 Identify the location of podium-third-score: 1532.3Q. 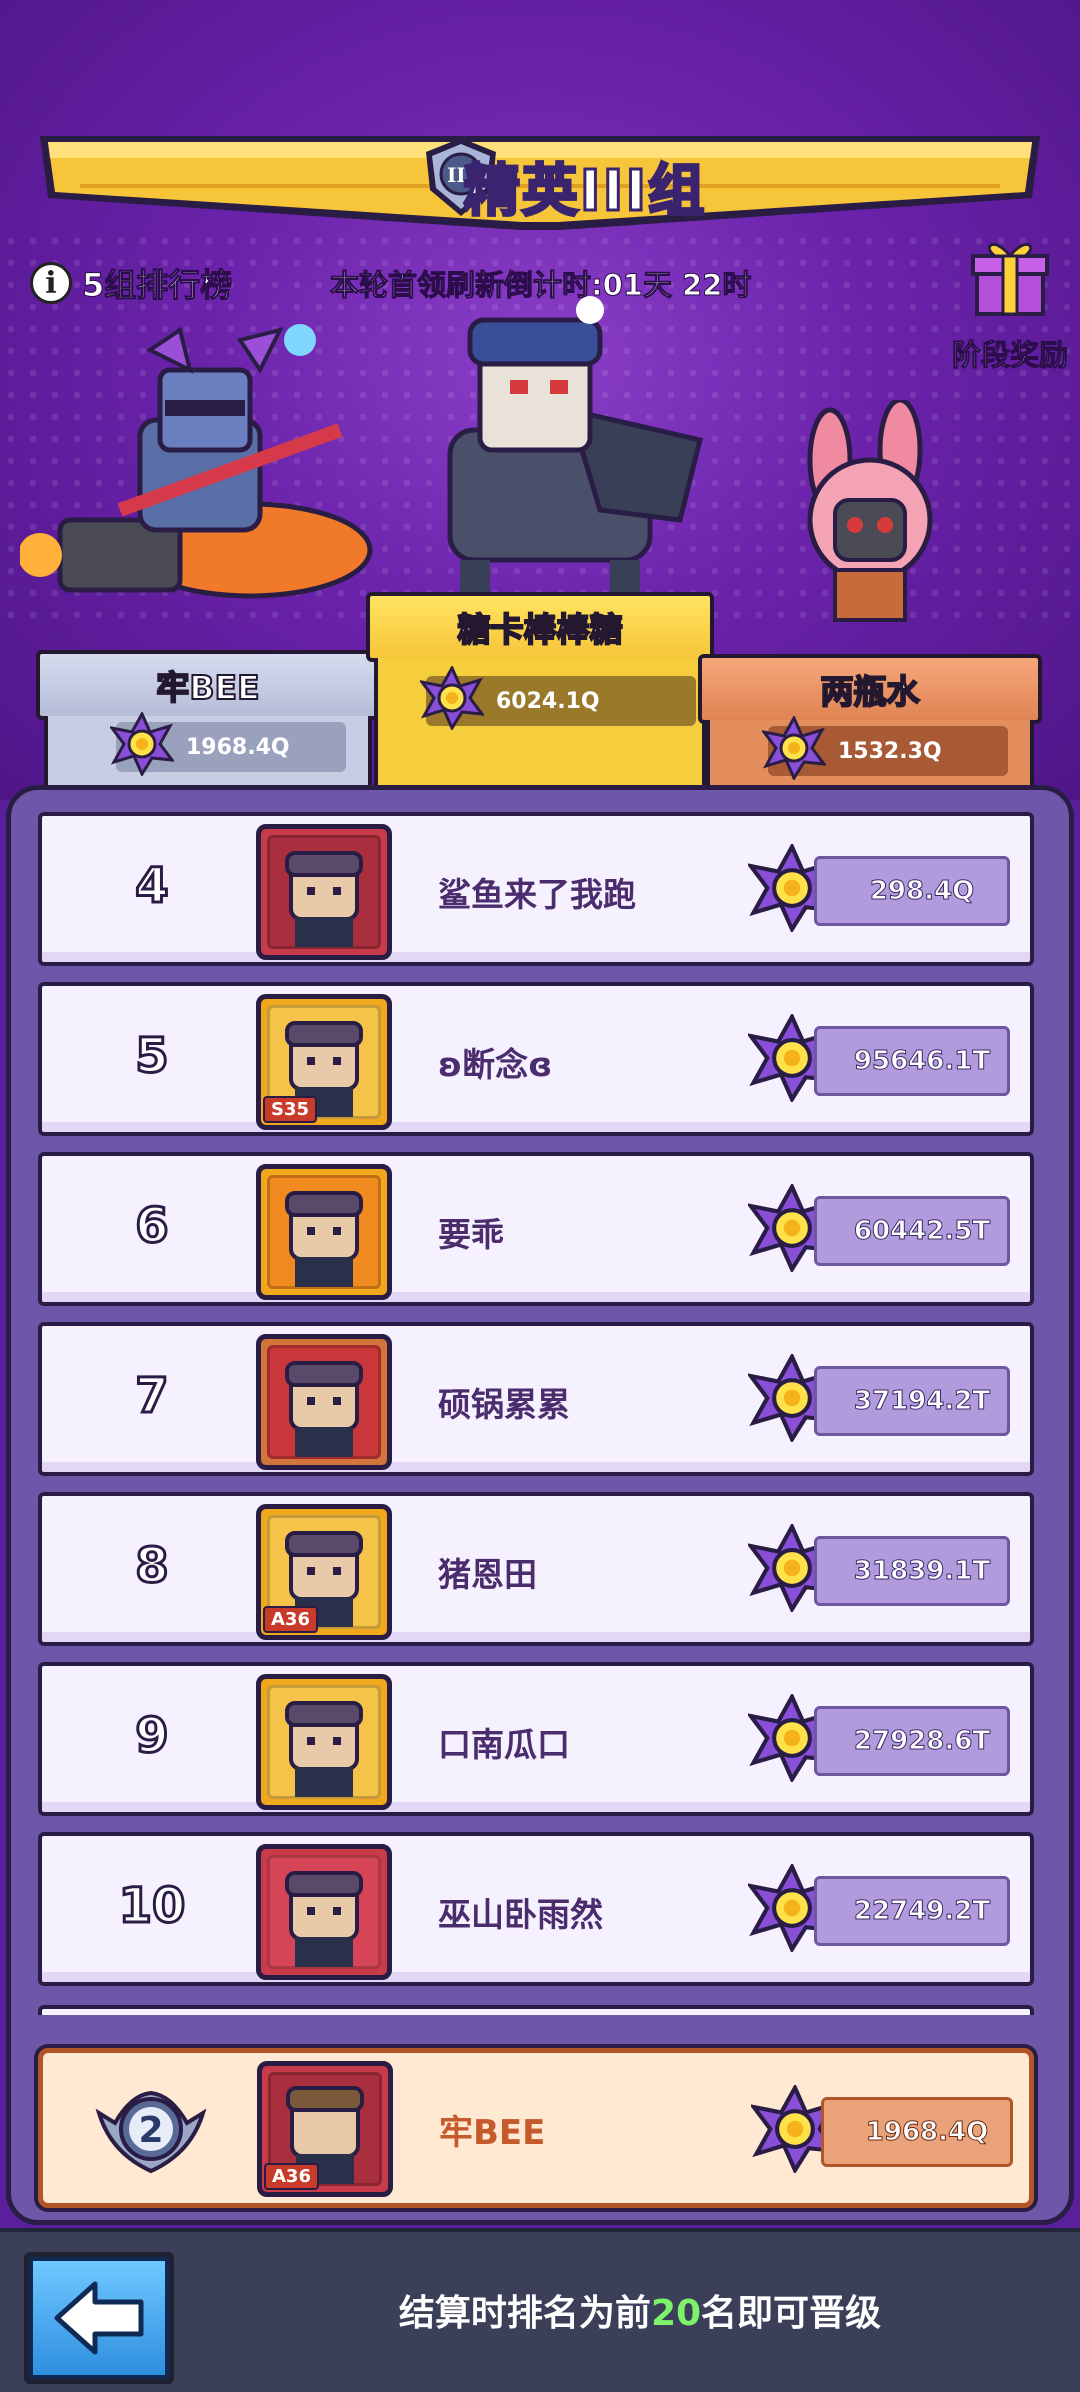
(884, 748).